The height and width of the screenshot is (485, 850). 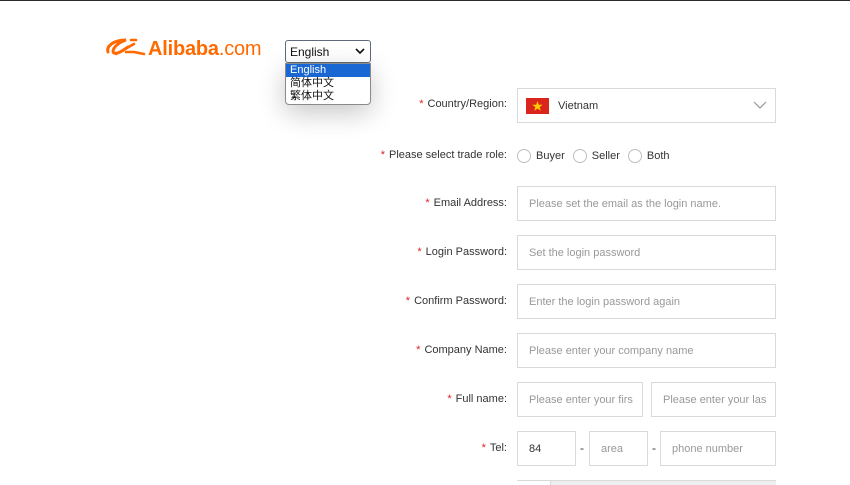 I want to click on trade-role-group: Buyer Seller Both, so click(x=595, y=156).